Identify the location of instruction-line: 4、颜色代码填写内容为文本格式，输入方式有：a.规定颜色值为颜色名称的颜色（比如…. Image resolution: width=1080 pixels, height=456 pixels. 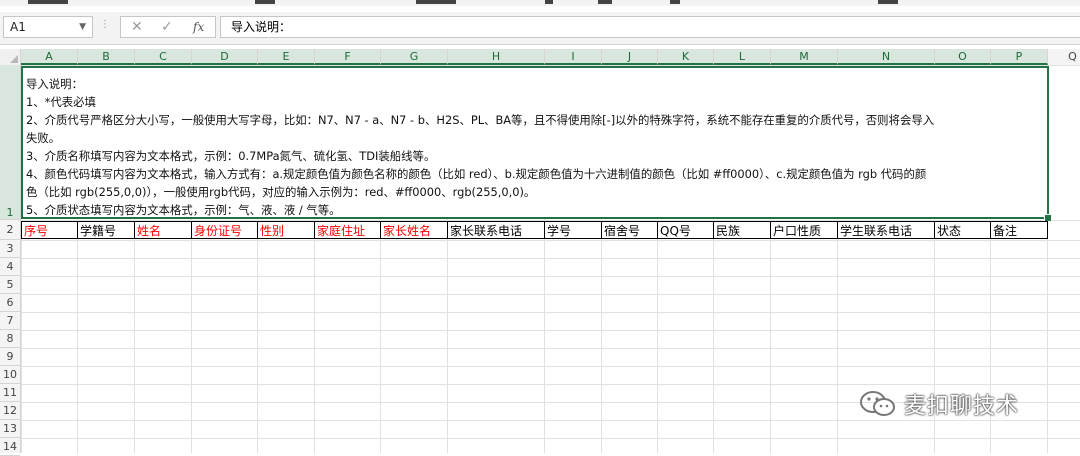
(476, 174).